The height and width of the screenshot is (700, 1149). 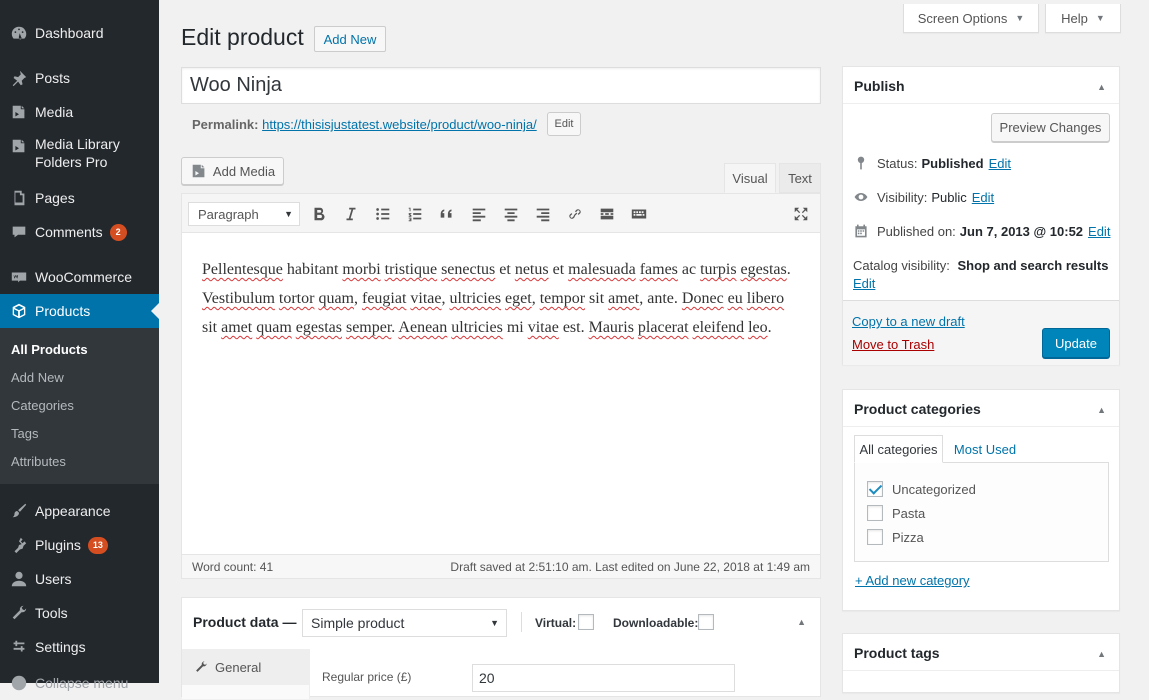 I want to click on word-count: Word count: 41, so click(x=233, y=567).